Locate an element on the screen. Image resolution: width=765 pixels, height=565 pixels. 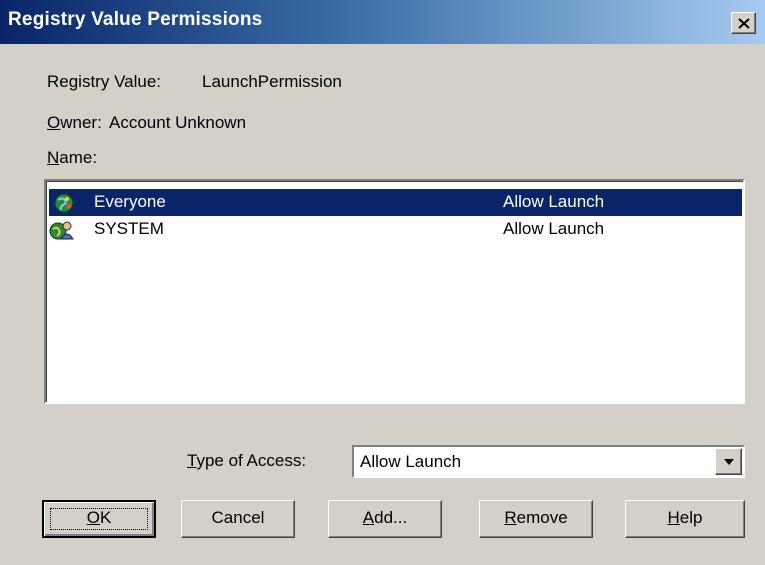
owner-label: Owner: is located at coordinates (74, 122).